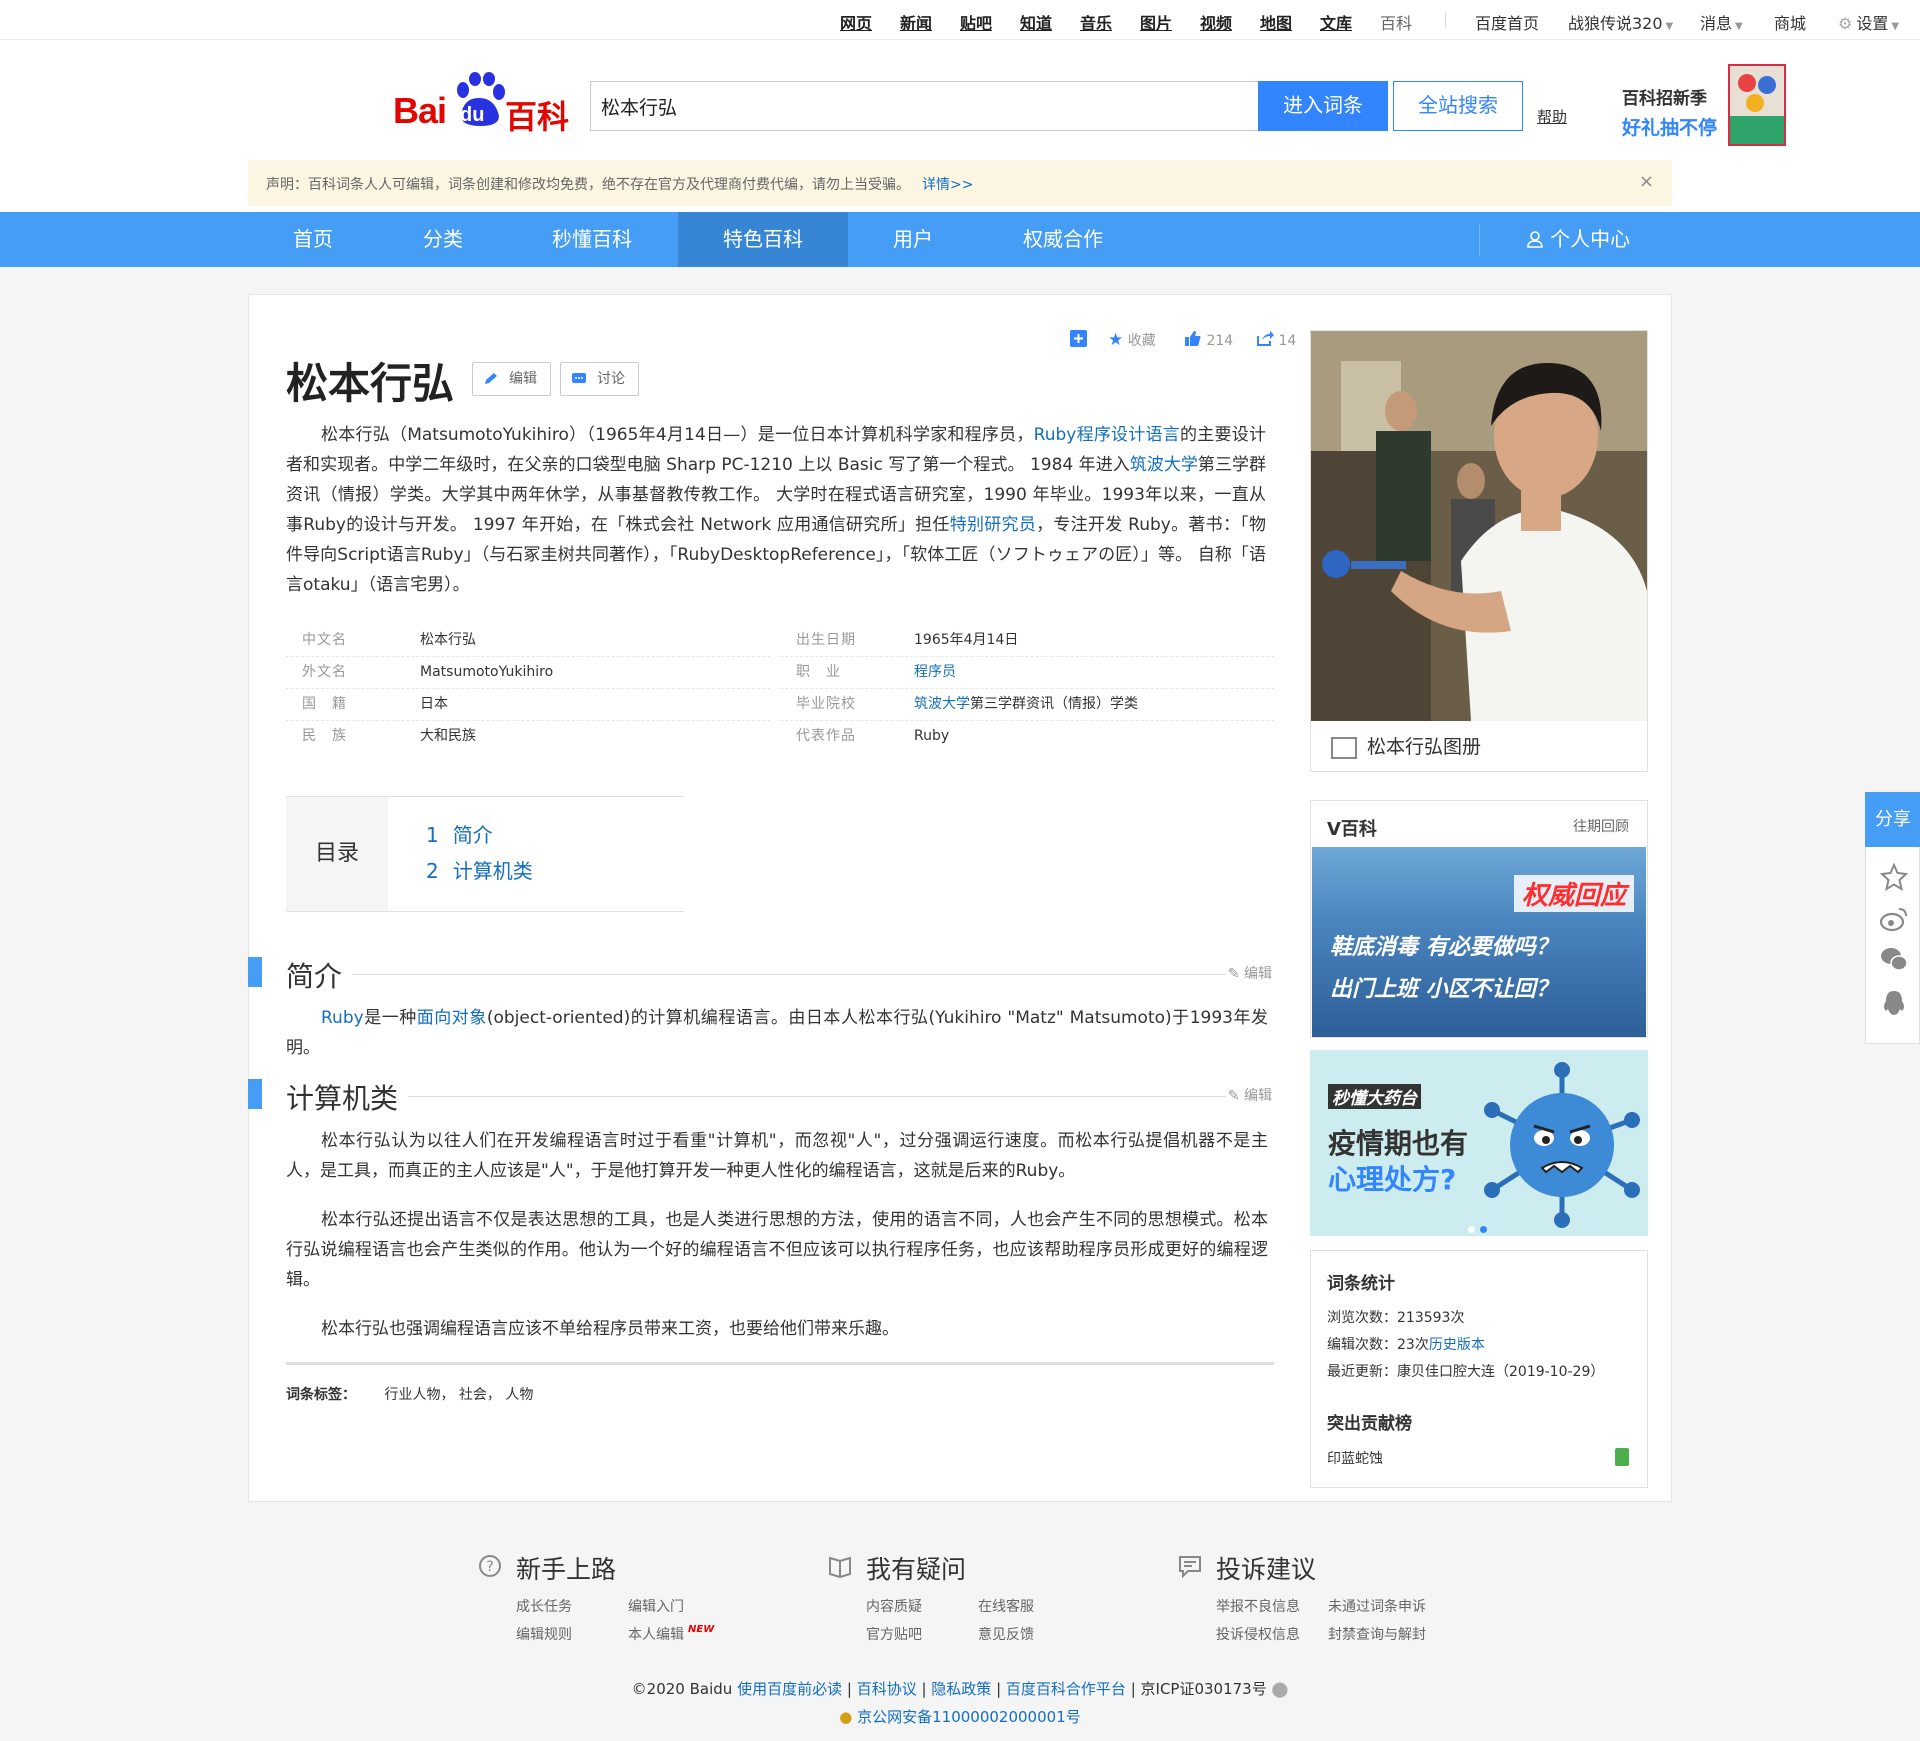  I want to click on topbar-link-web: 网页, so click(856, 22).